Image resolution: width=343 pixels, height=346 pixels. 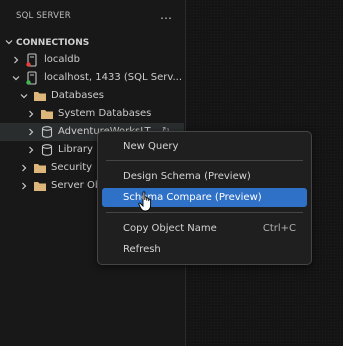 I want to click on hand-cursor-icon, so click(x=145, y=201).